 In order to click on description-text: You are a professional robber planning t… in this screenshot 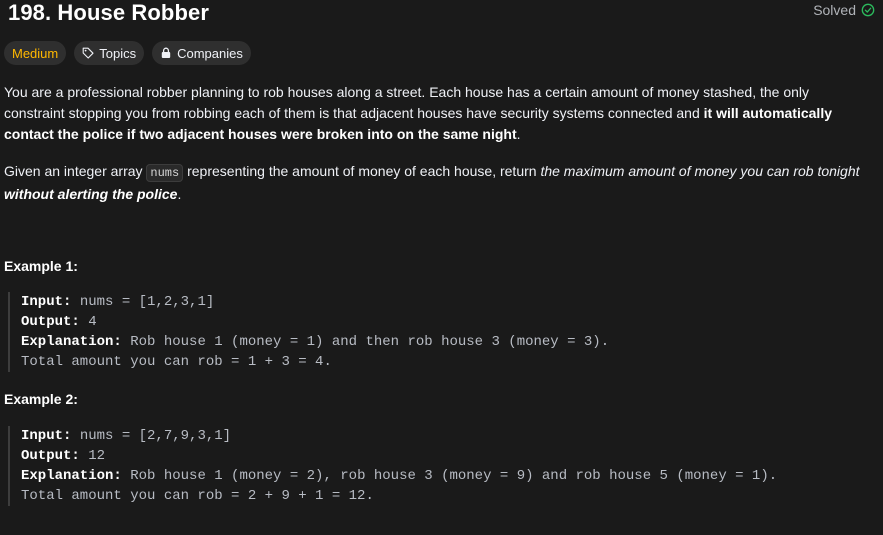, I will do `click(407, 102)`.